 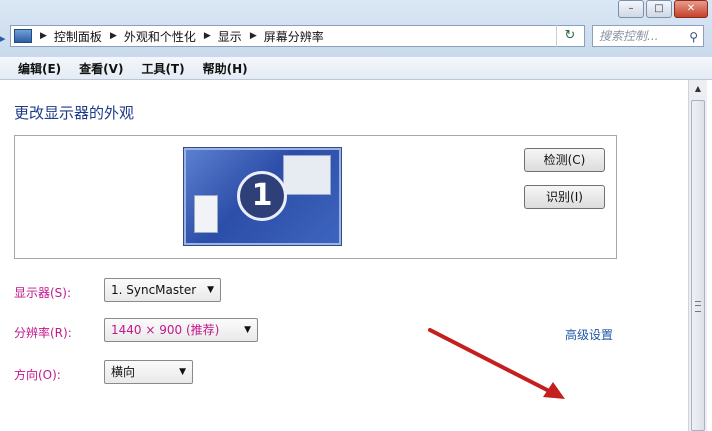 What do you see at coordinates (564, 160) in the screenshot?
I see `detect-button: 检测(C)` at bounding box center [564, 160].